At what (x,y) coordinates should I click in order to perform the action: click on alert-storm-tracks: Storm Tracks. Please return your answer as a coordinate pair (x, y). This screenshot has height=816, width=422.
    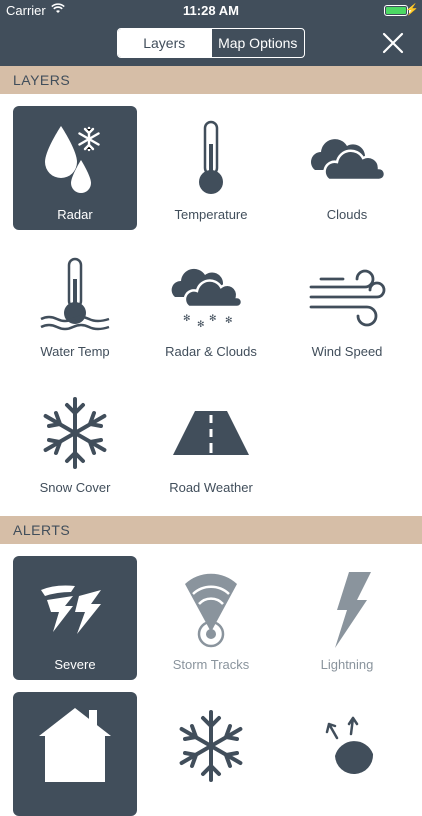
    Looking at the image, I should click on (211, 618).